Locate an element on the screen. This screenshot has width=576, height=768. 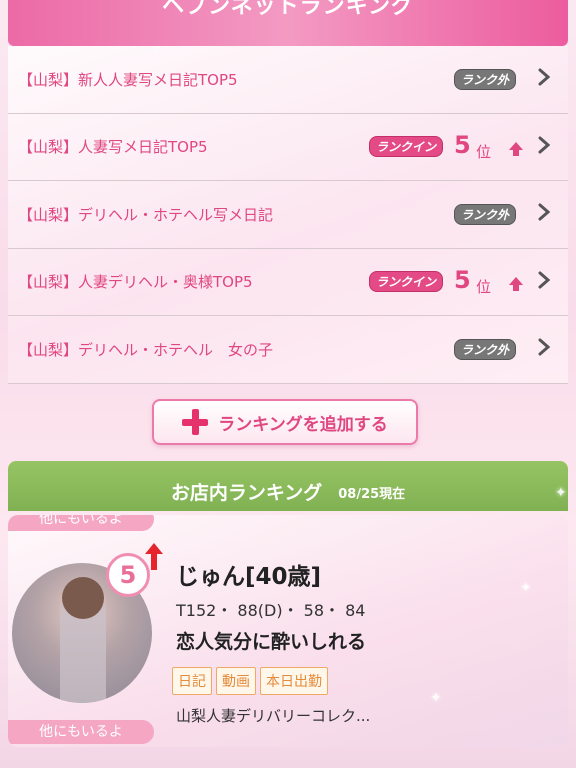
ranking-row-label: 【山梨】新人人妻写メ日記TOP5 is located at coordinates (128, 79).